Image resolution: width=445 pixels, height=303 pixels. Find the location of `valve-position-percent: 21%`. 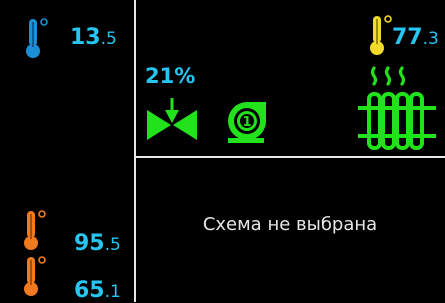

valve-position-percent: 21% is located at coordinates (170, 76).